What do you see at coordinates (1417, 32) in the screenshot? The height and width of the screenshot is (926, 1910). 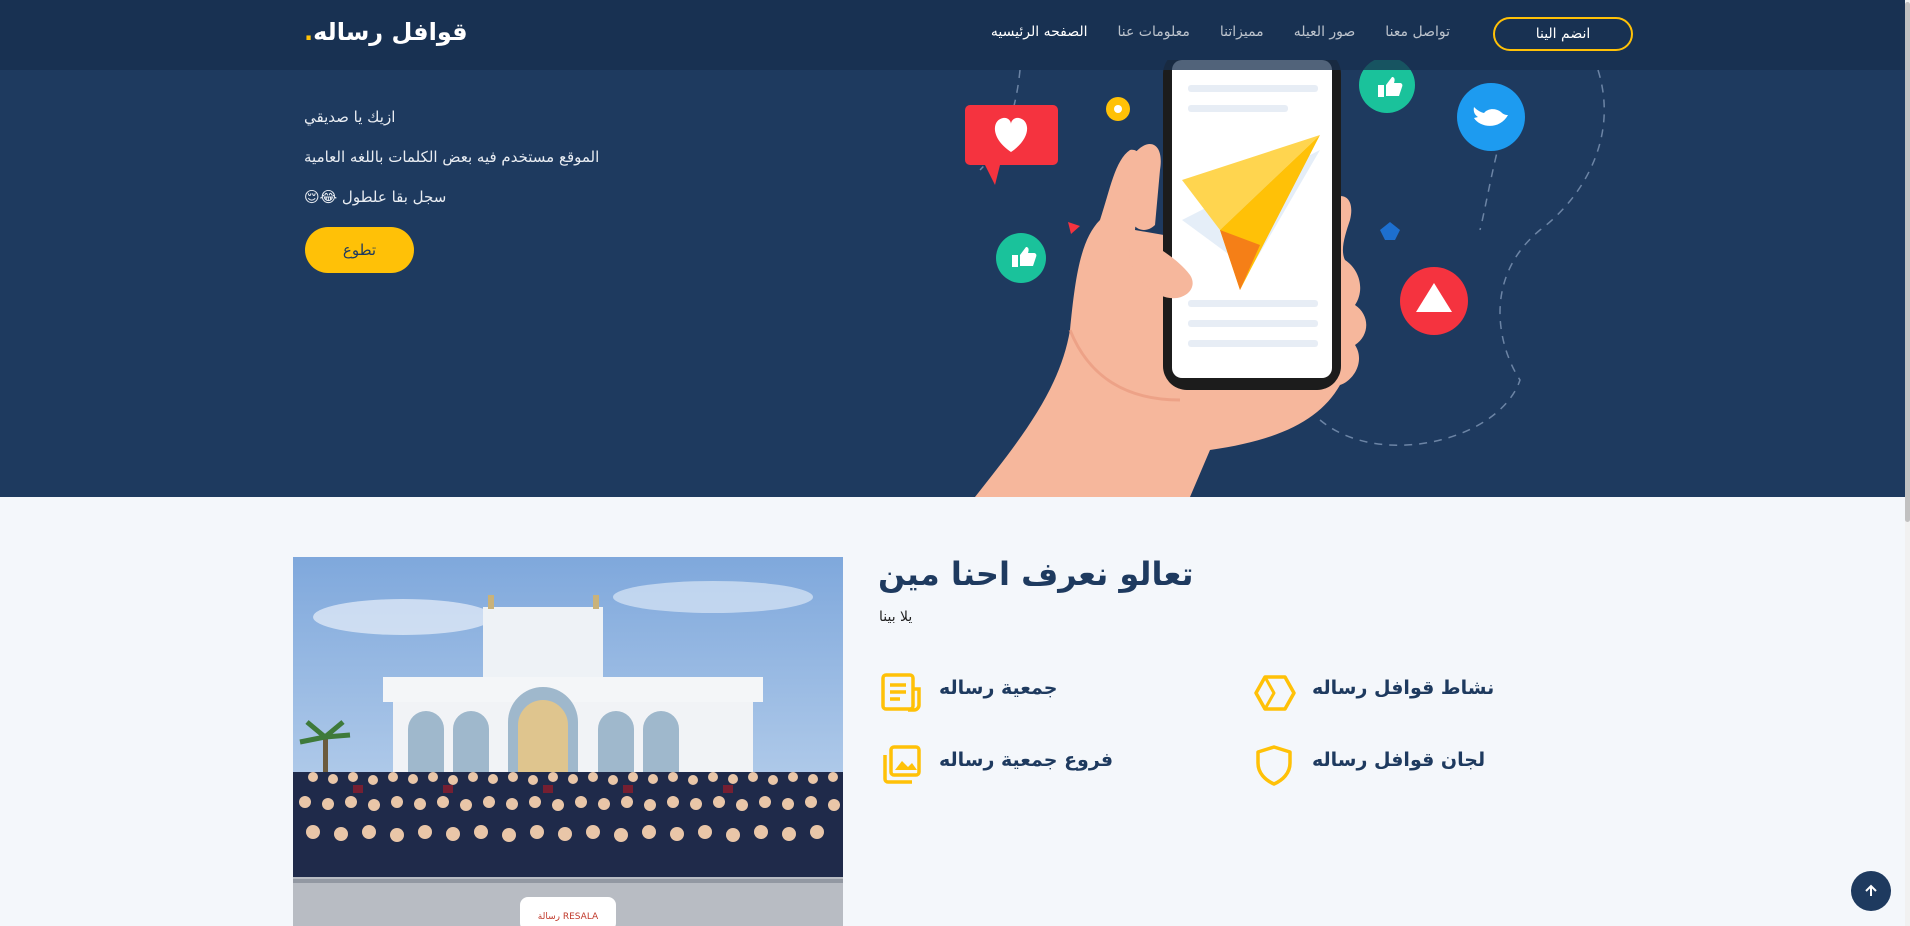 I see `nav-item-contact: تواصل معنا` at bounding box center [1417, 32].